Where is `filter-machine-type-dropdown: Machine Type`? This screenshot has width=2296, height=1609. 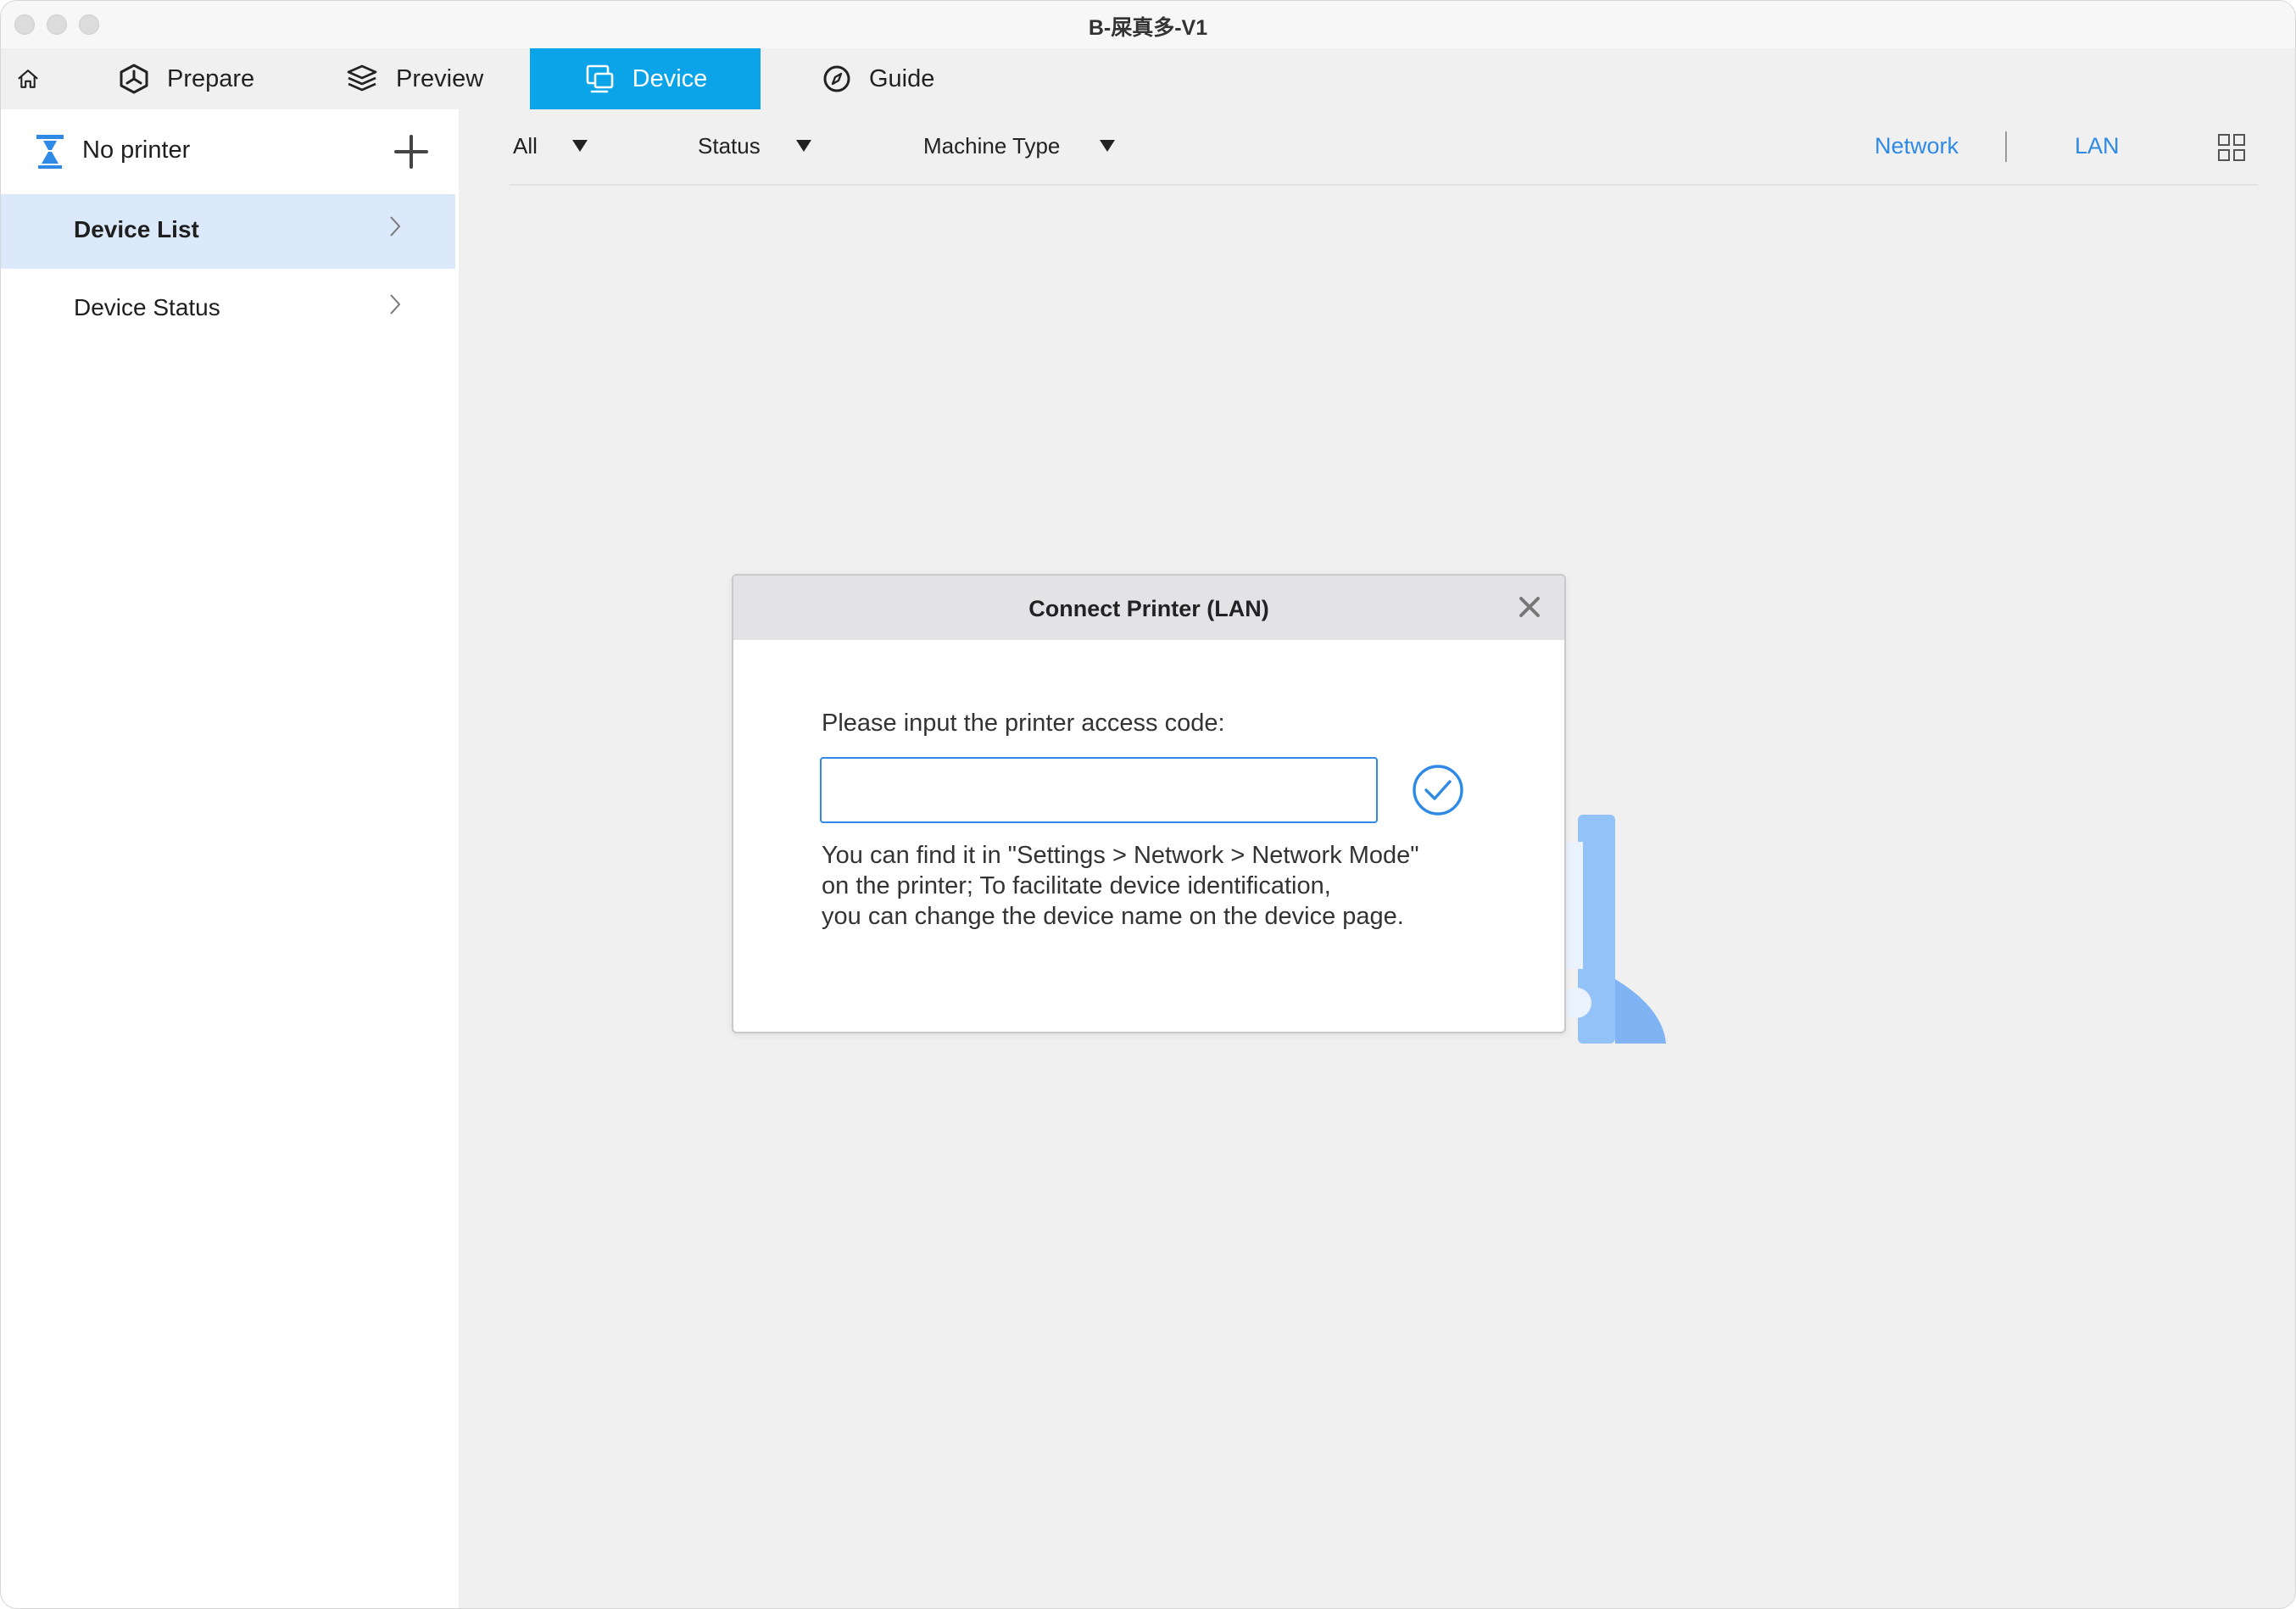 filter-machine-type-dropdown: Machine Type is located at coordinates (991, 146).